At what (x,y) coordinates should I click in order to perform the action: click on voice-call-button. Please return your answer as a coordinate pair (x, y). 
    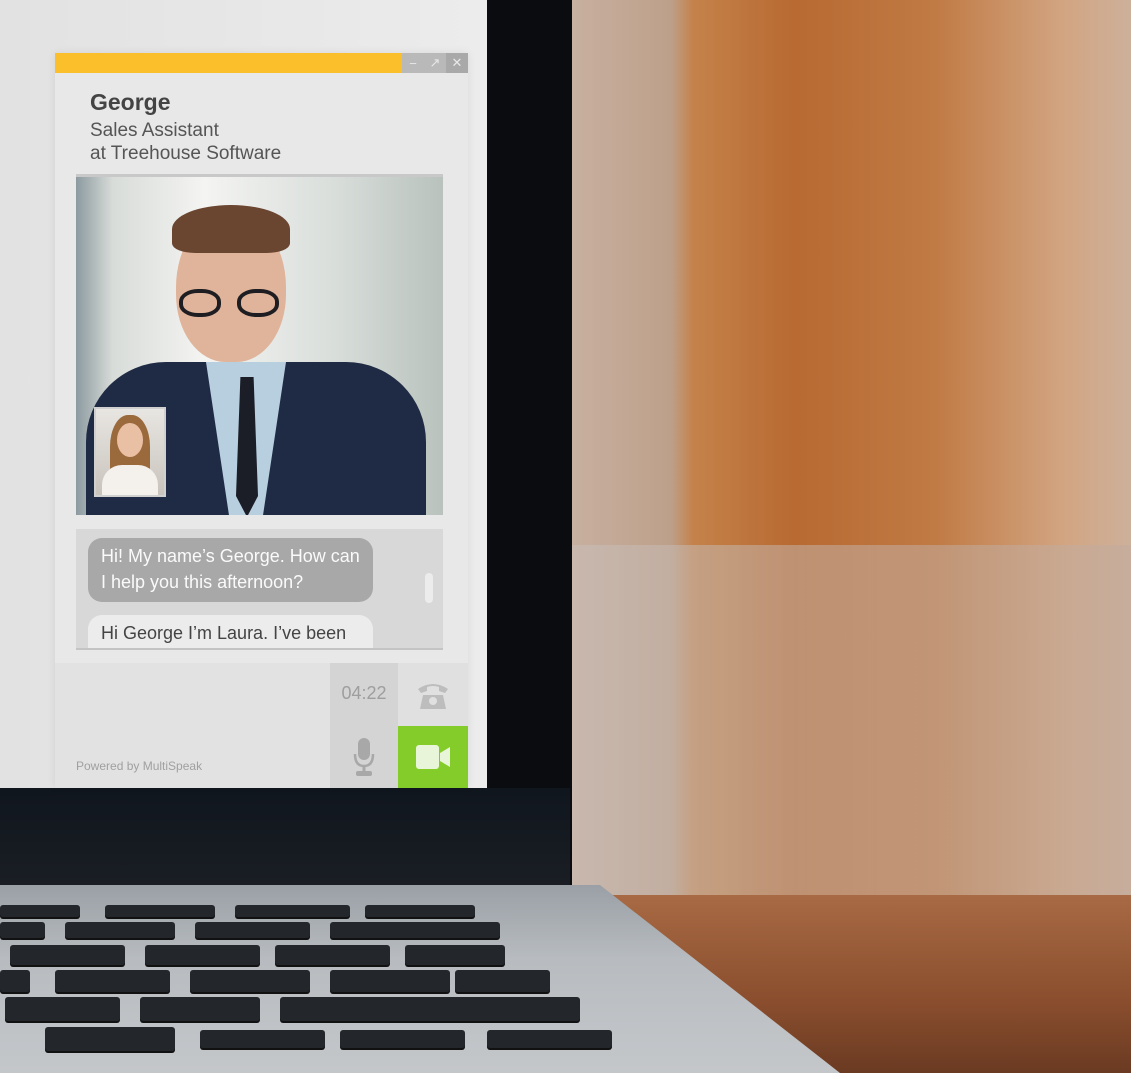
    Looking at the image, I should click on (433, 694).